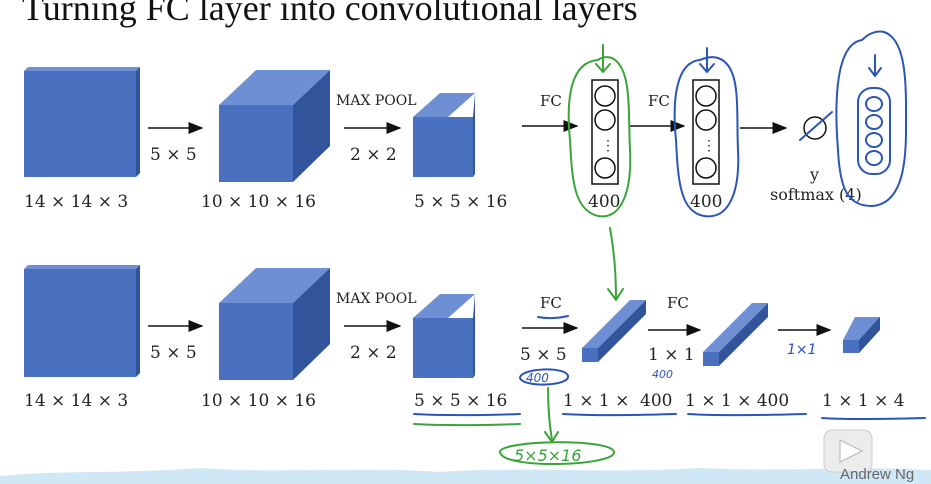 Image resolution: width=931 pixels, height=484 pixels. What do you see at coordinates (553, 317) in the screenshot?
I see `fc1-underline` at bounding box center [553, 317].